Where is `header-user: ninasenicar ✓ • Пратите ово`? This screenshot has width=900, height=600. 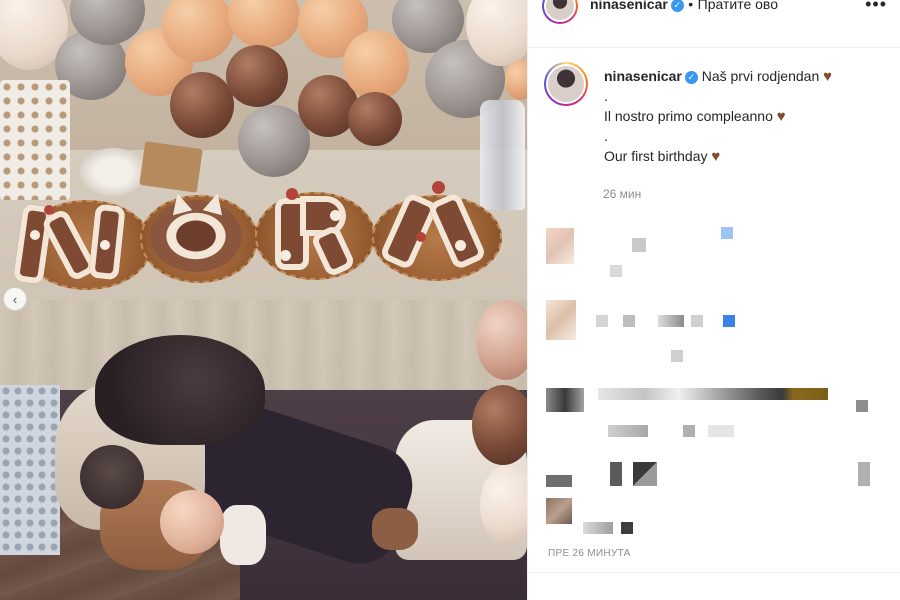 header-user: ninasenicar ✓ • Пратите ово is located at coordinates (684, 7).